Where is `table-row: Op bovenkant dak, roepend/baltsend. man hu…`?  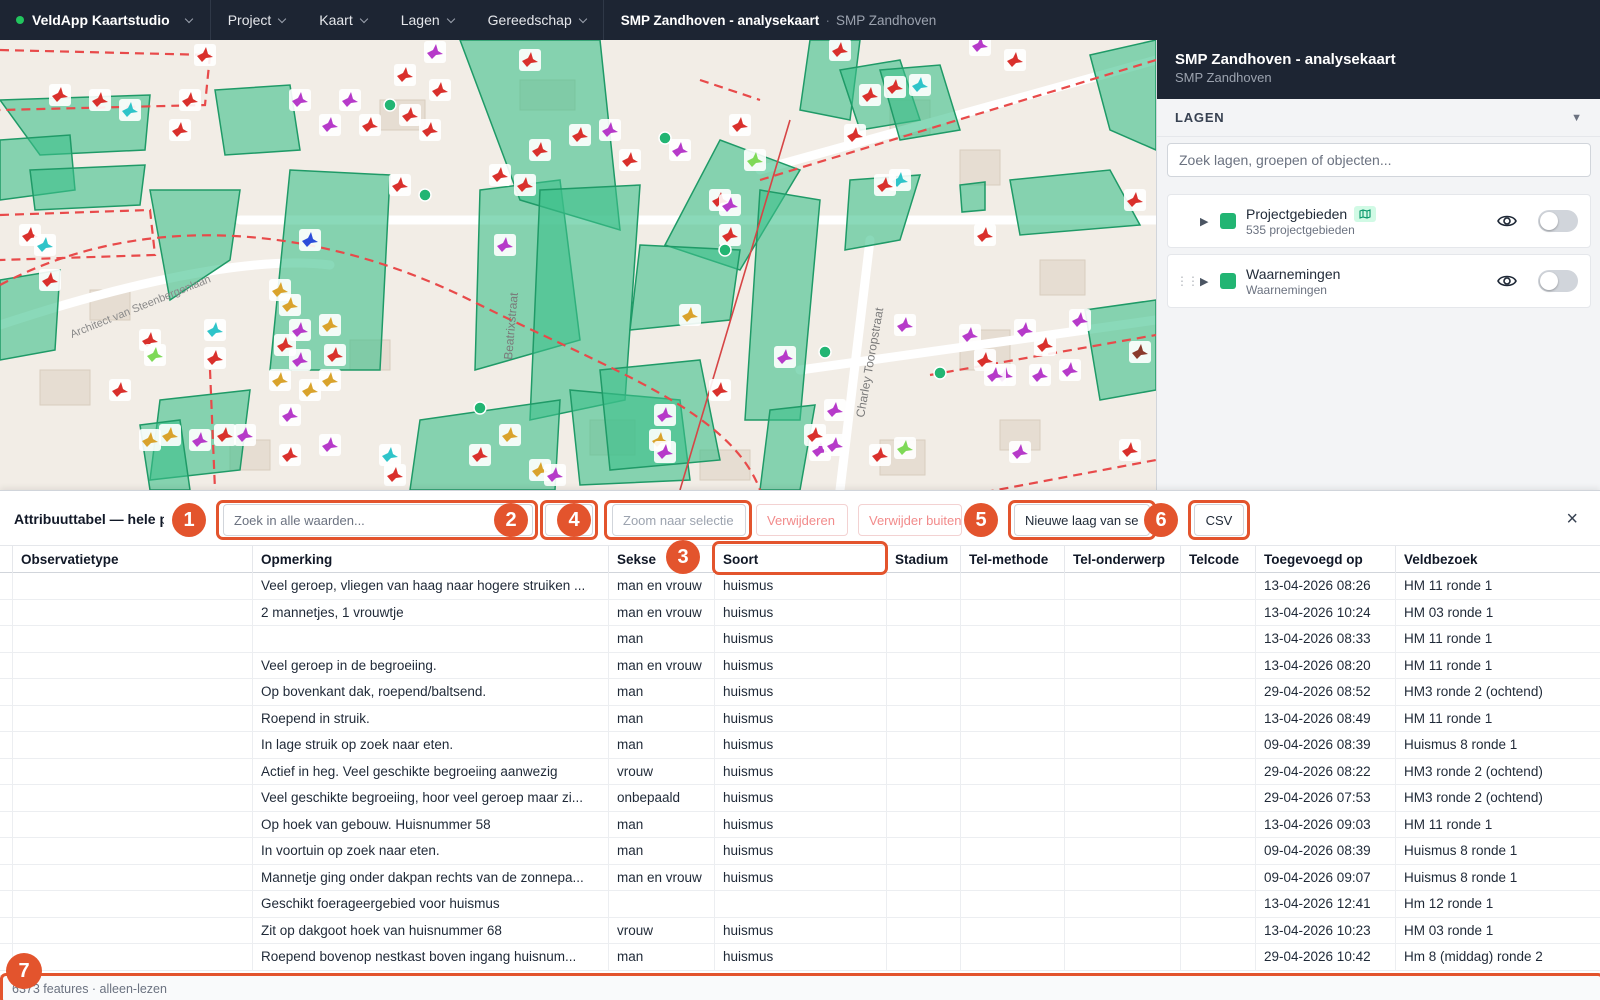 table-row: Op bovenkant dak, roepend/baltsend. man hu… is located at coordinates (800, 692).